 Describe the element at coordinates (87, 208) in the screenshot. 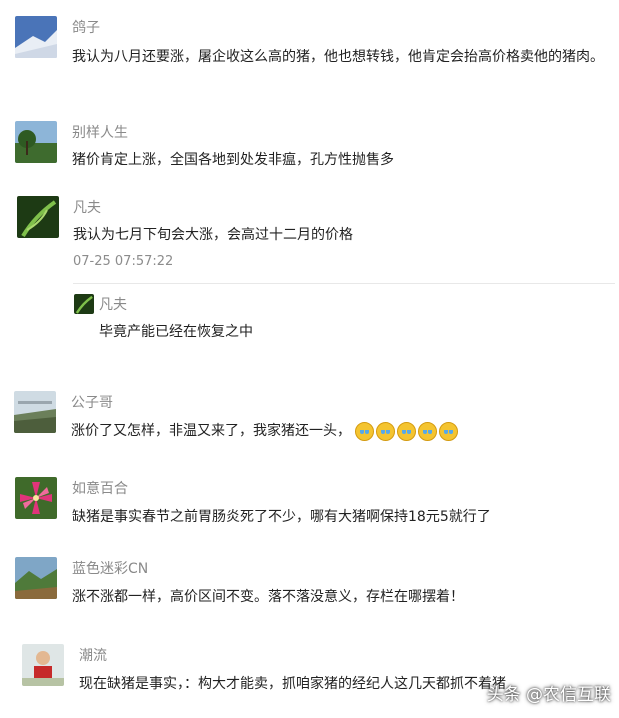

I see `username: 凡夫` at that location.